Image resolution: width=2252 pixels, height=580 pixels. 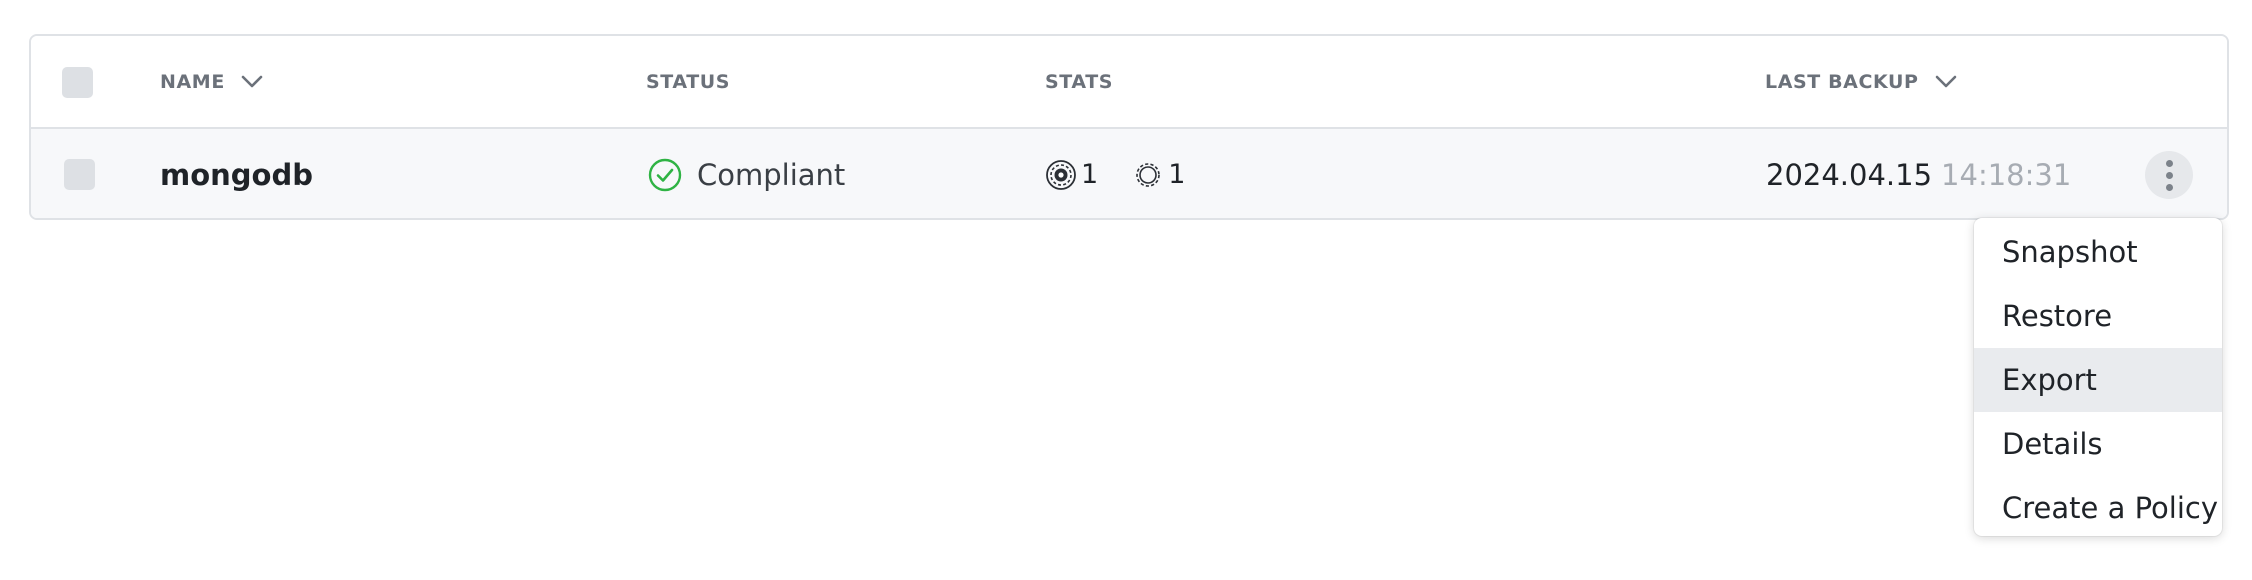 I want to click on gear-icon, so click(x=1148, y=174).